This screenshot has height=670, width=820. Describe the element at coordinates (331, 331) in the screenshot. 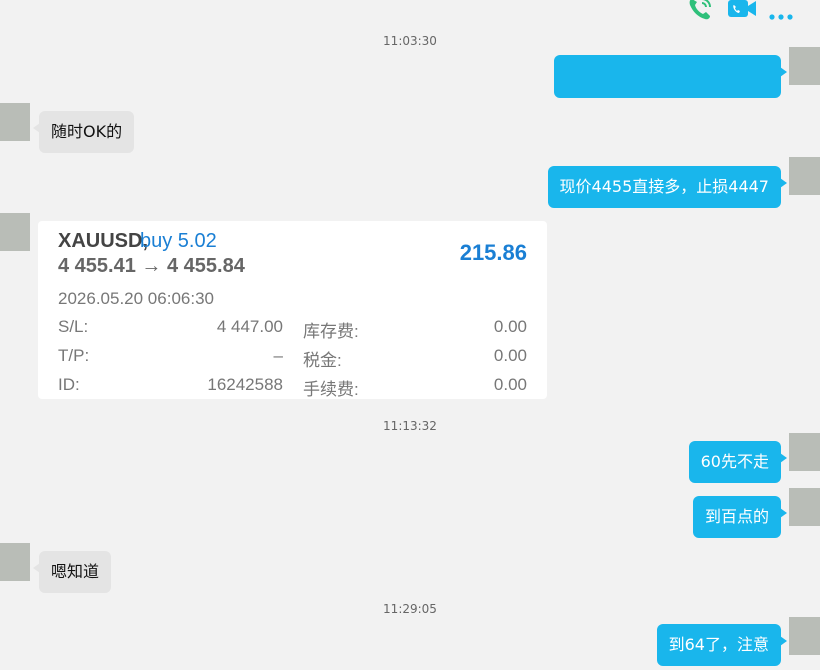

I see `swap-label: 库存费:` at that location.